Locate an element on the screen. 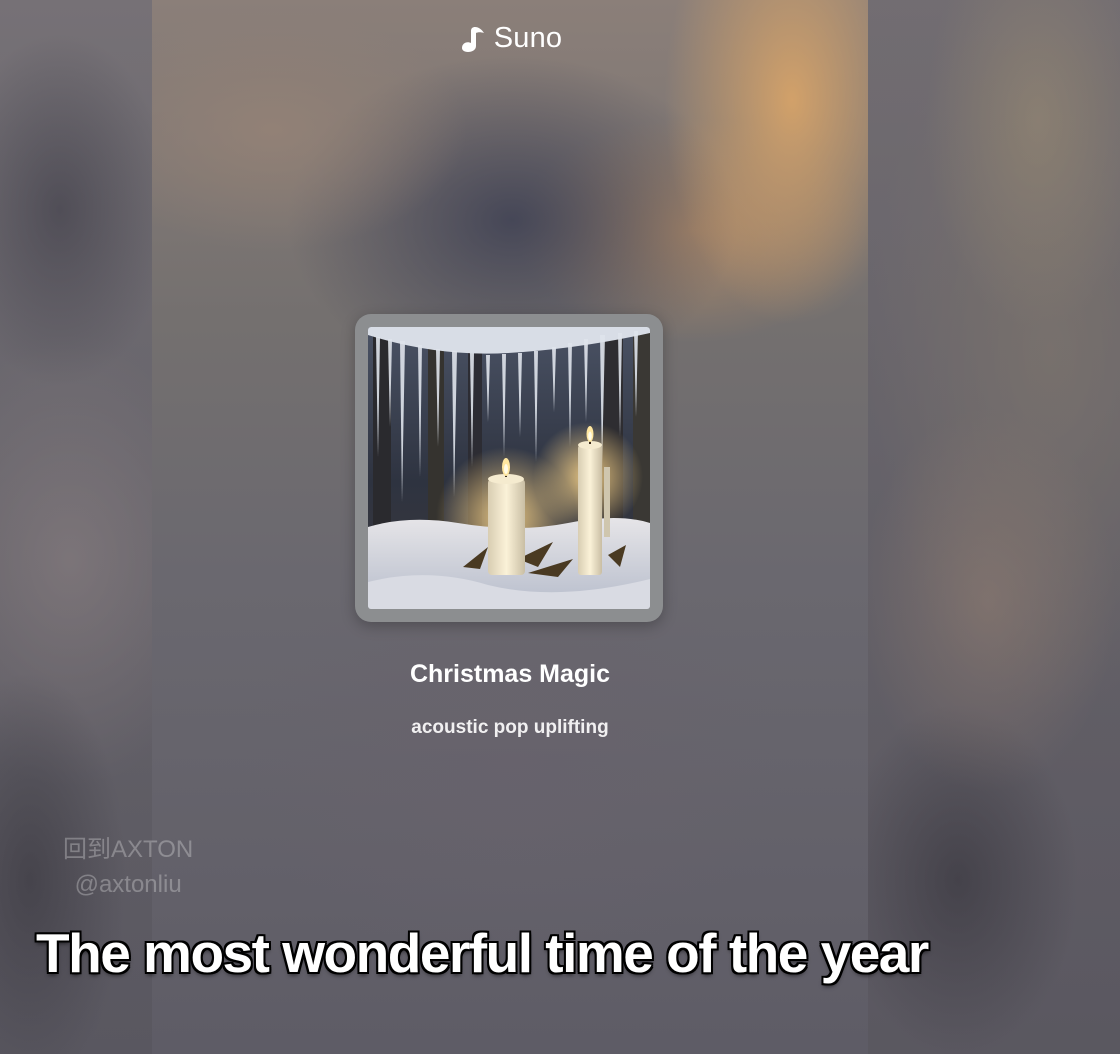 The image size is (1120, 1054). cover-art-frame is located at coordinates (509, 468).